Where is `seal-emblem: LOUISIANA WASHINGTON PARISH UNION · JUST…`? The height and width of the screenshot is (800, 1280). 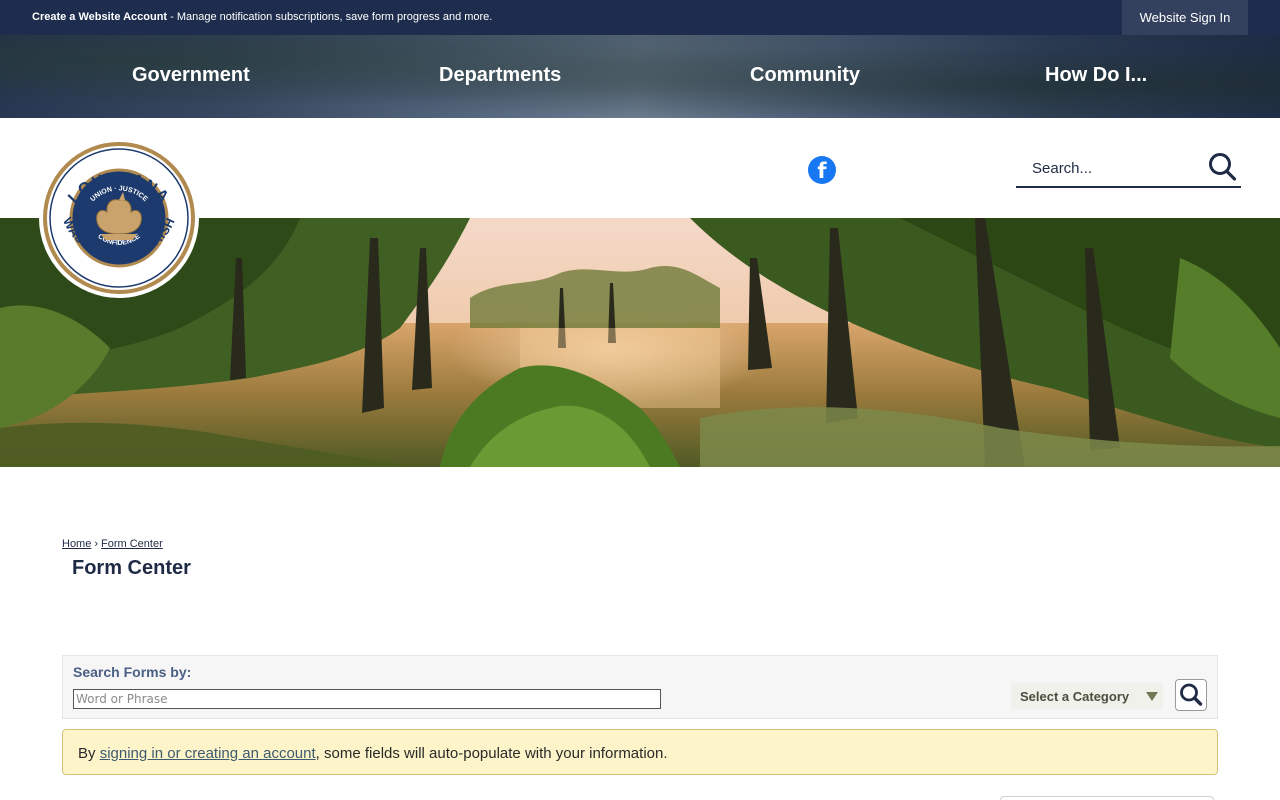 seal-emblem: LOUISIANA WASHINGTON PARISH UNION · JUST… is located at coordinates (119, 218).